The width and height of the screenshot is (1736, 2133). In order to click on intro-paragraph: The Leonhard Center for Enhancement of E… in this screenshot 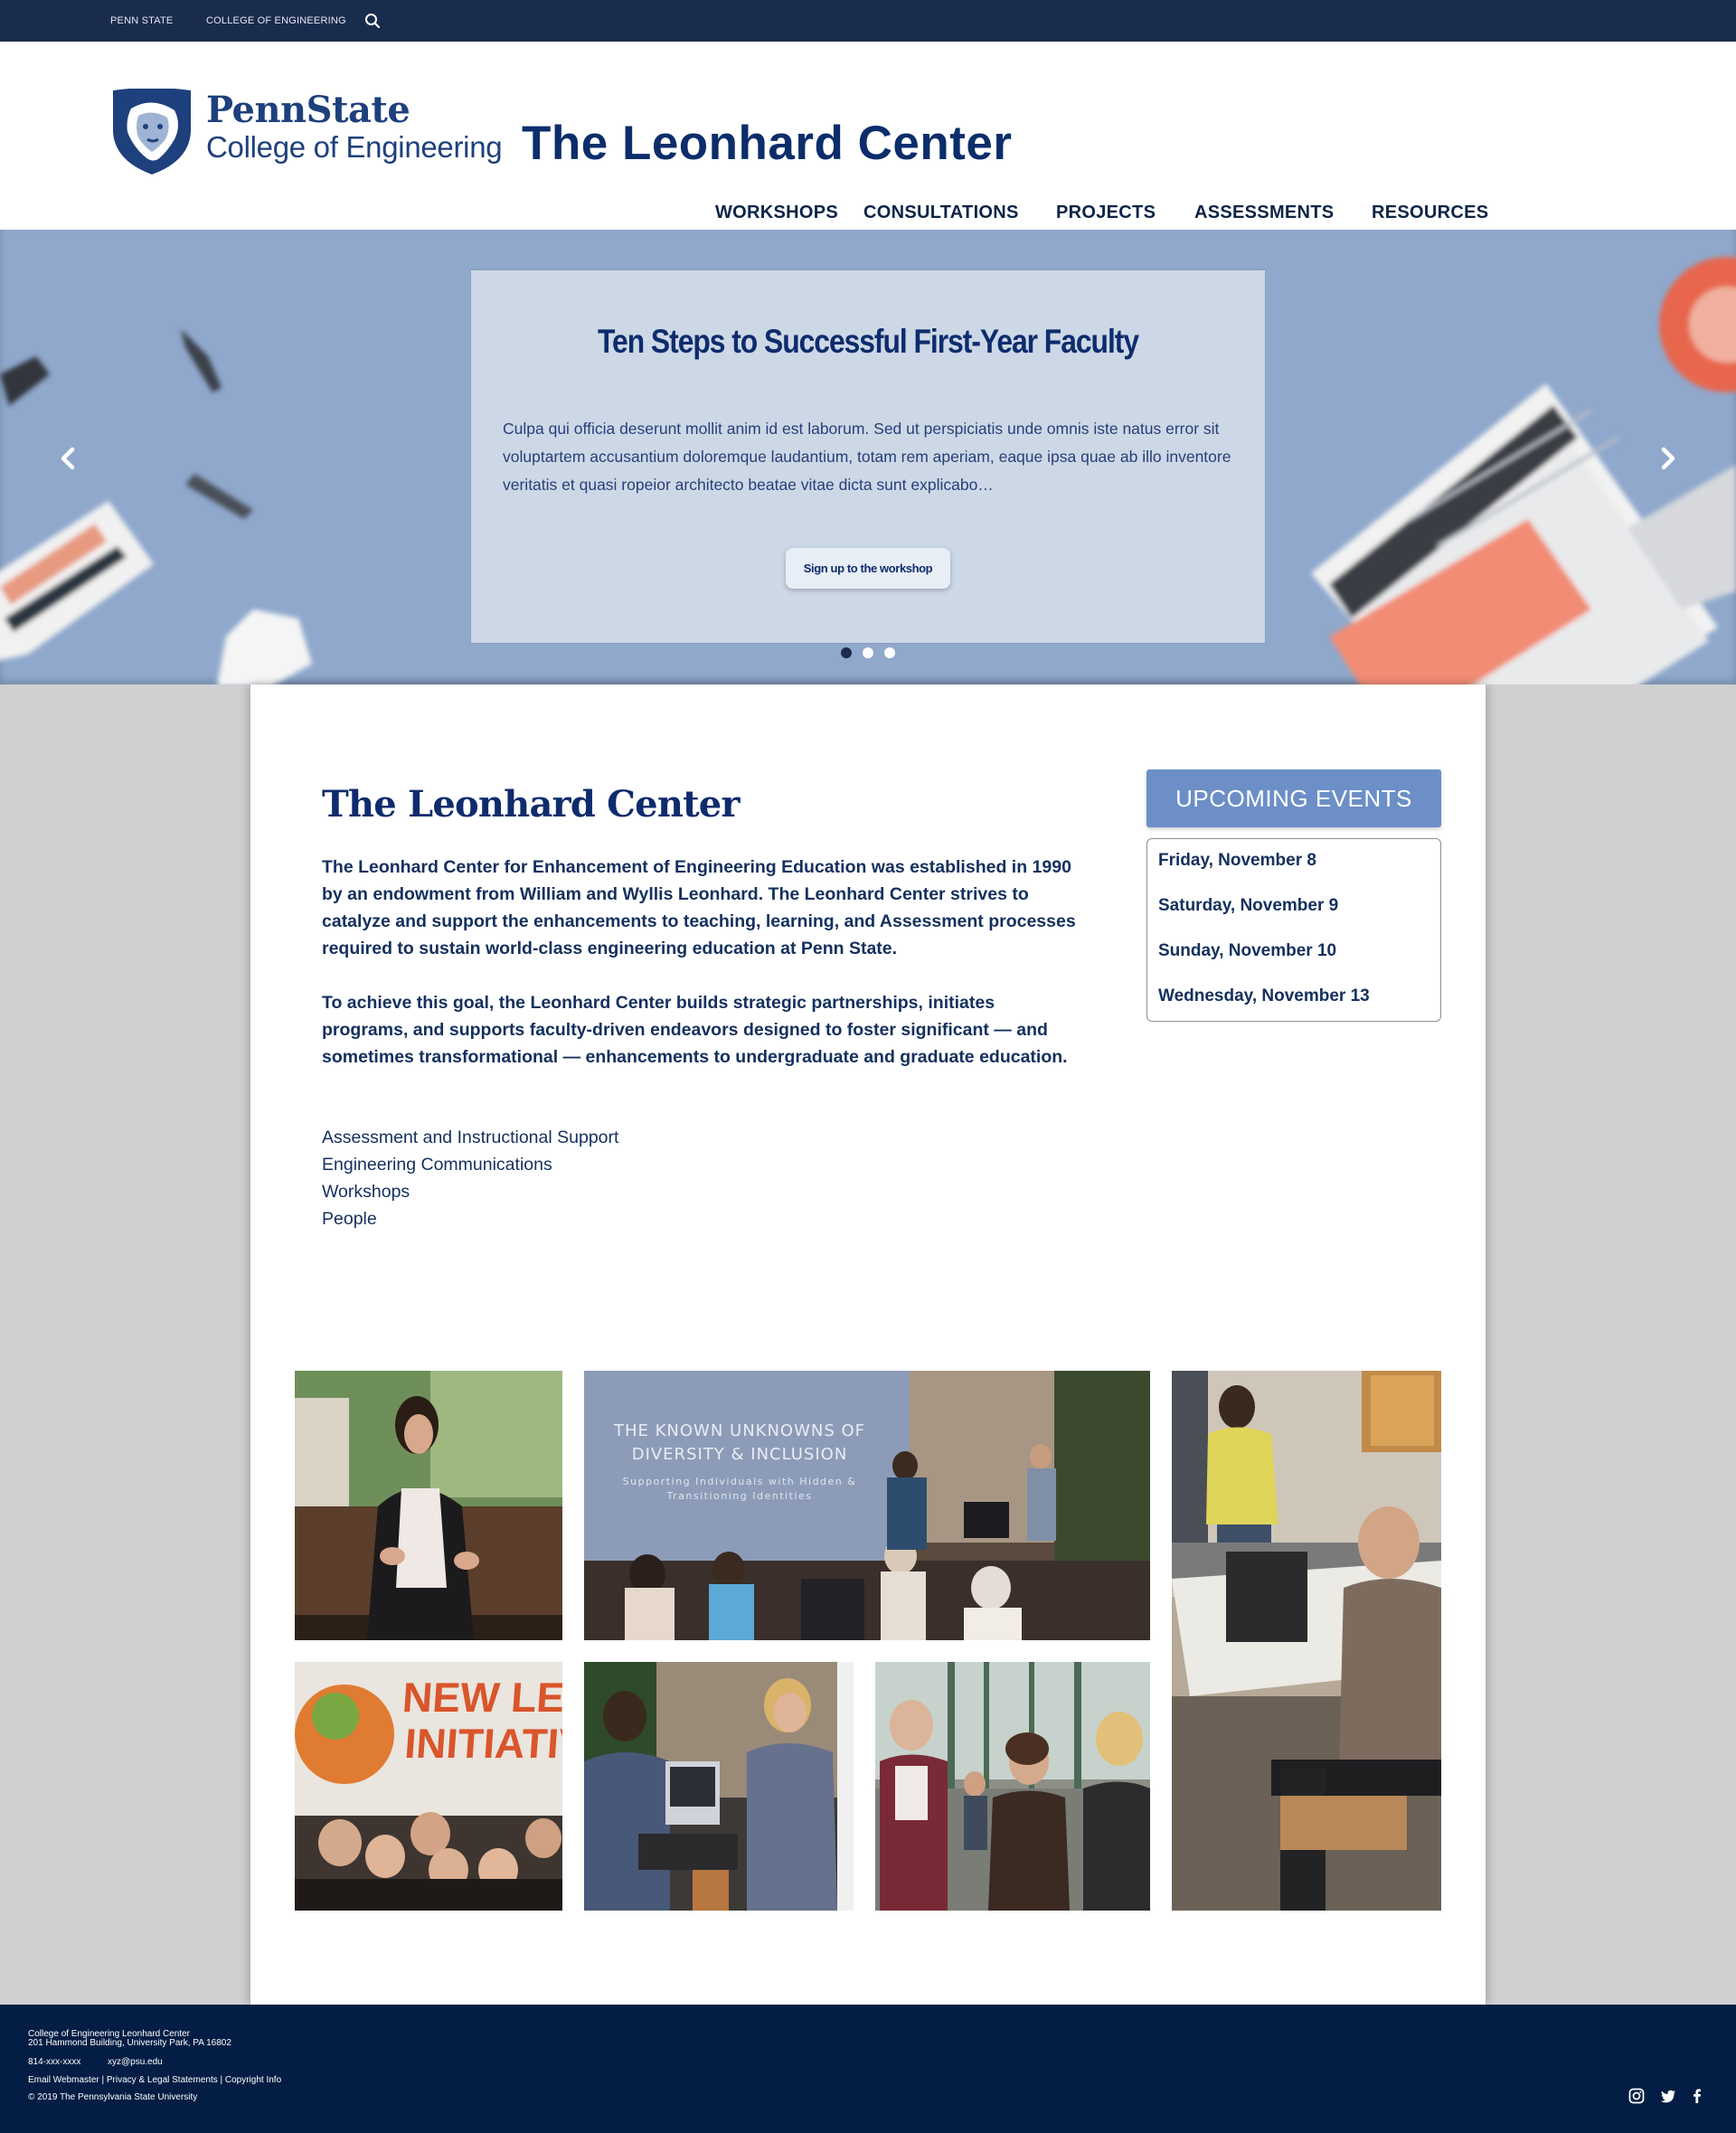, I will do `click(699, 908)`.